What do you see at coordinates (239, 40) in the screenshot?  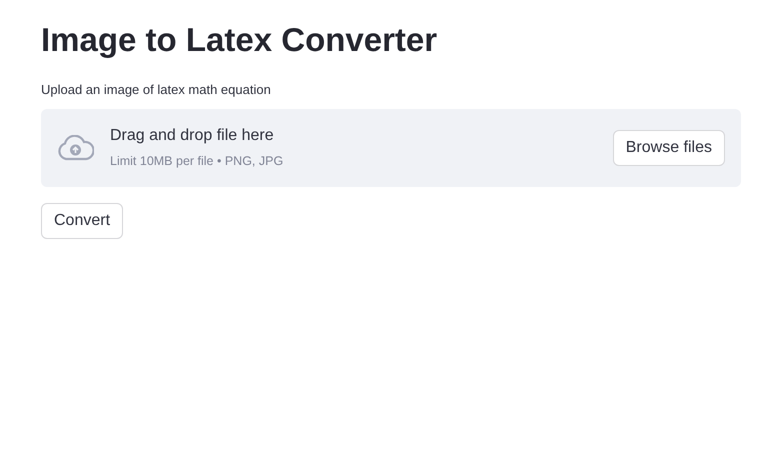 I see `page-title: Image to Latex Converter` at bounding box center [239, 40].